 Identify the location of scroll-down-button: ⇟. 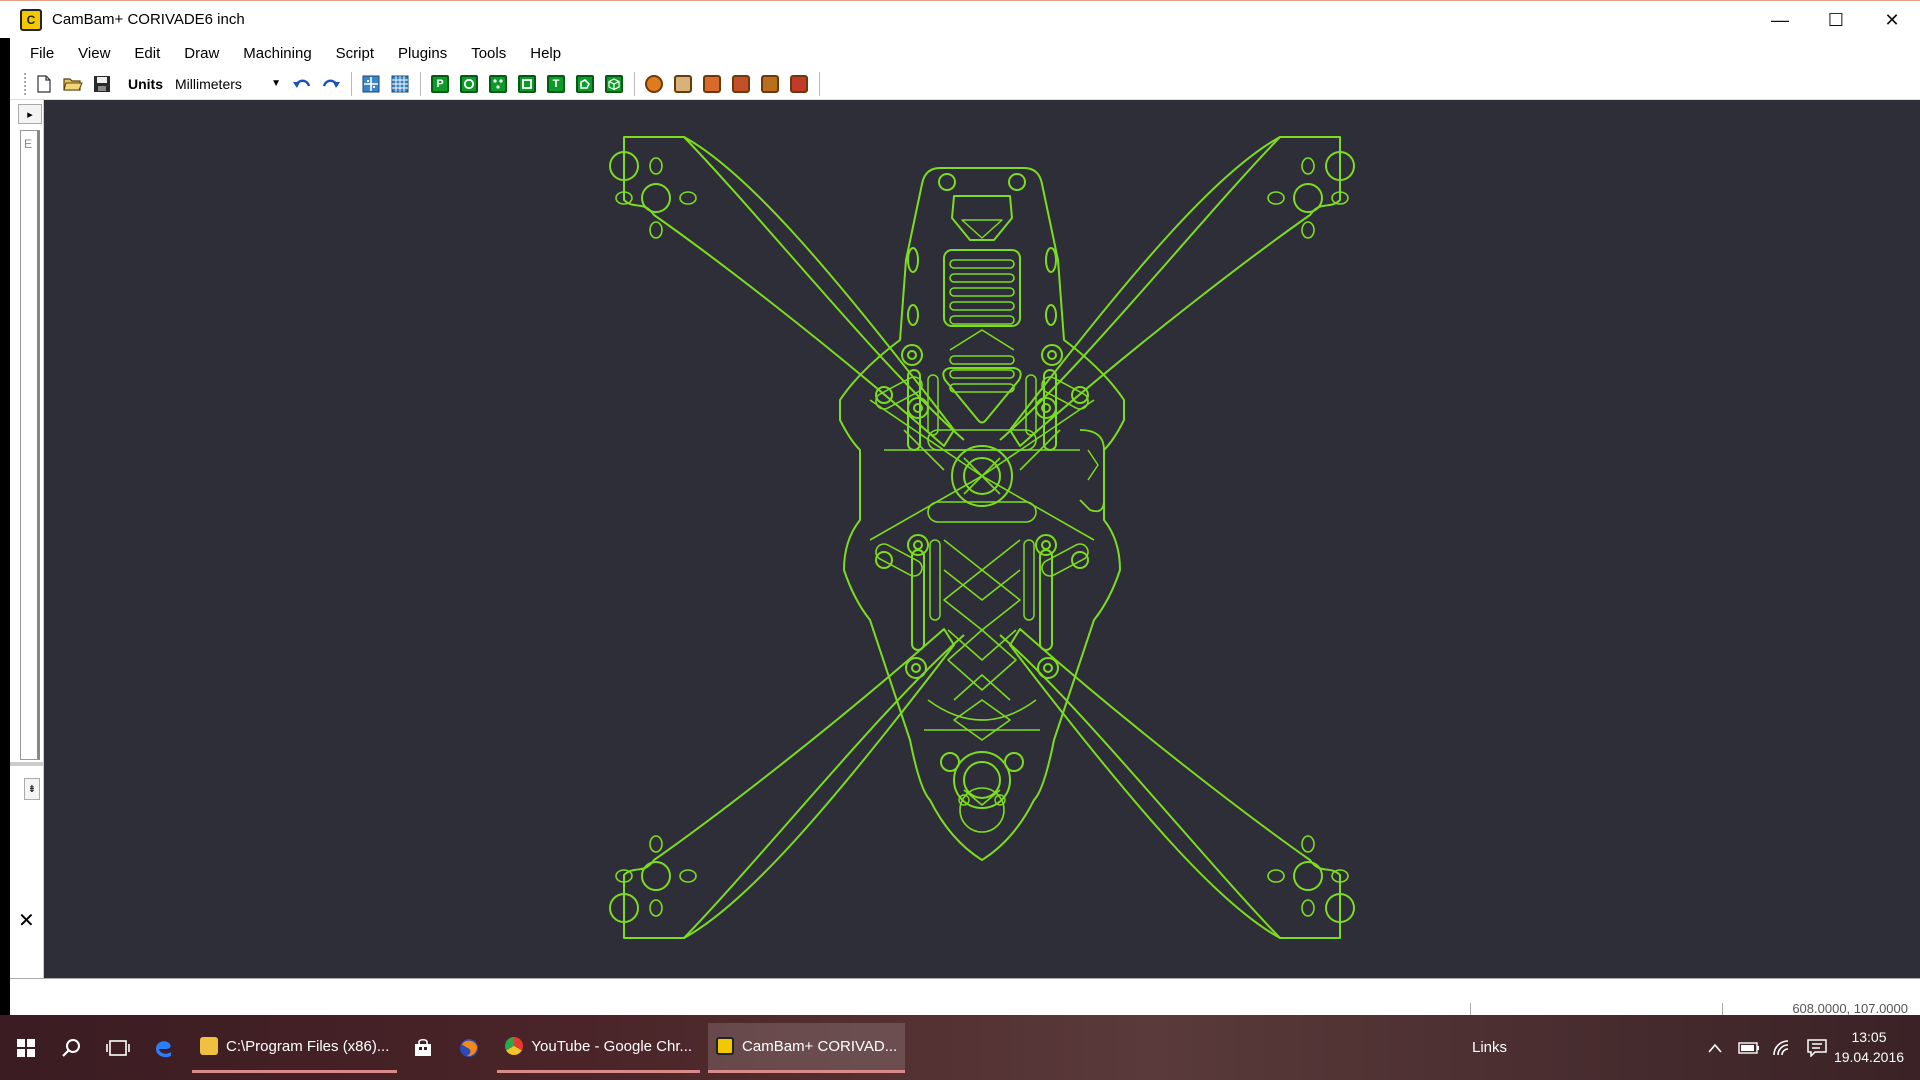
(32, 789).